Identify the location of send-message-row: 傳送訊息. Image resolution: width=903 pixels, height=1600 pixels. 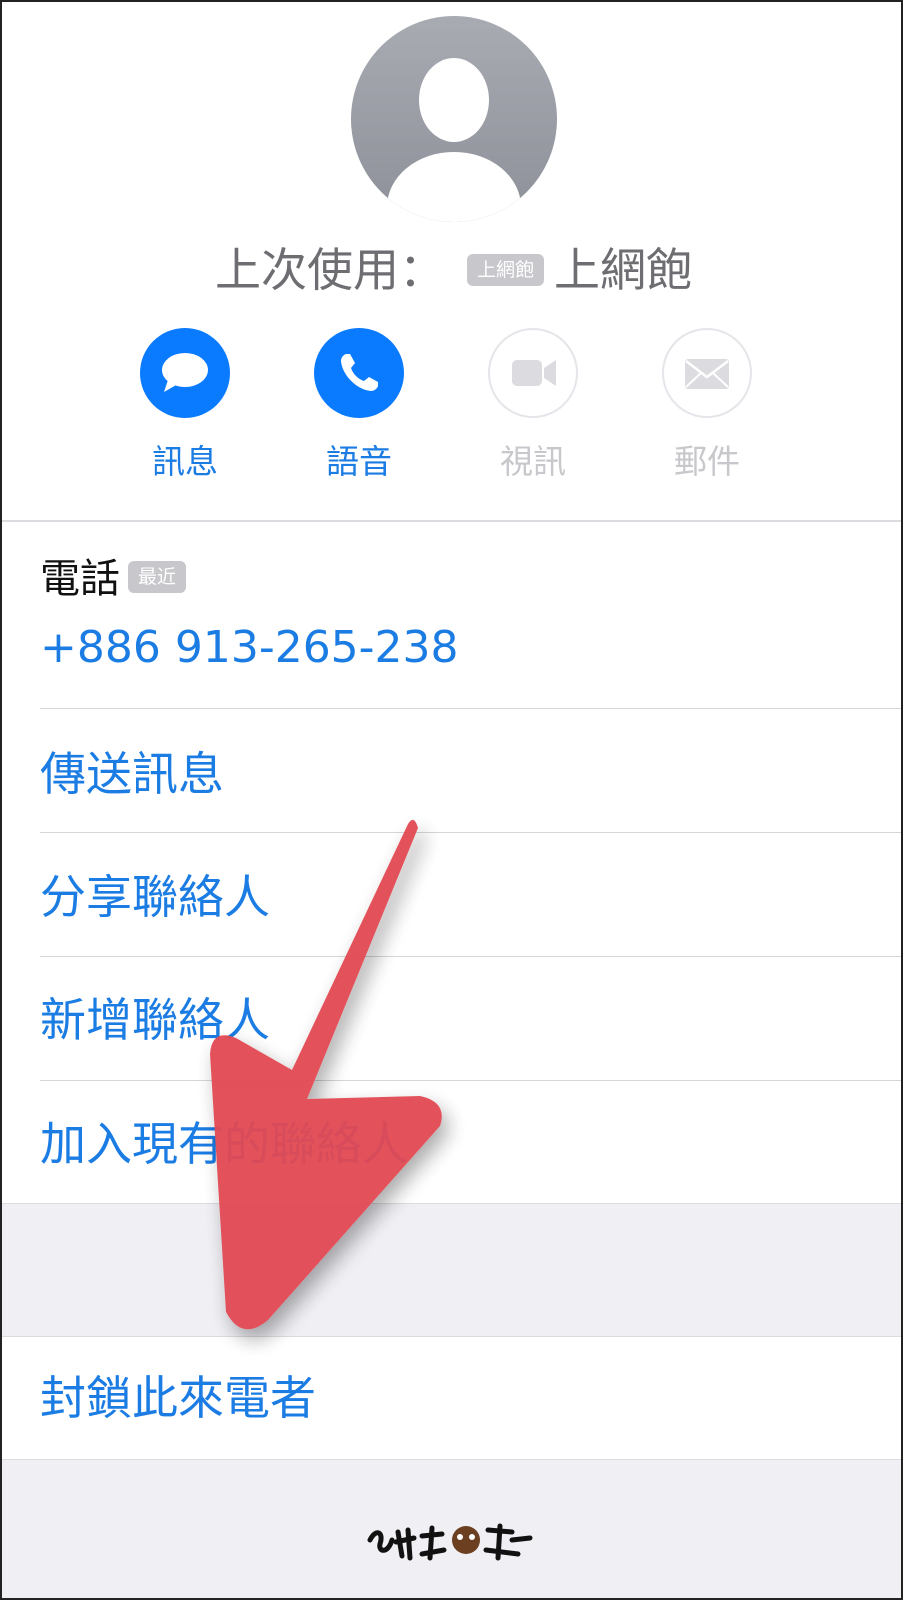
(132, 774).